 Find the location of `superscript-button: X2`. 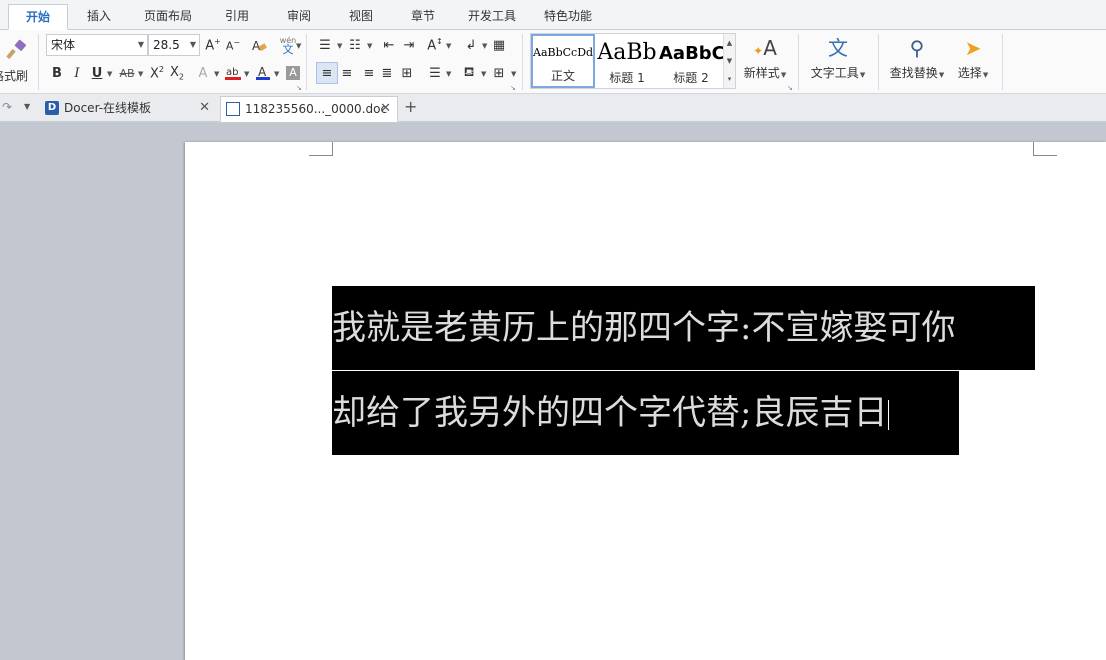

superscript-button: X2 is located at coordinates (157, 73).